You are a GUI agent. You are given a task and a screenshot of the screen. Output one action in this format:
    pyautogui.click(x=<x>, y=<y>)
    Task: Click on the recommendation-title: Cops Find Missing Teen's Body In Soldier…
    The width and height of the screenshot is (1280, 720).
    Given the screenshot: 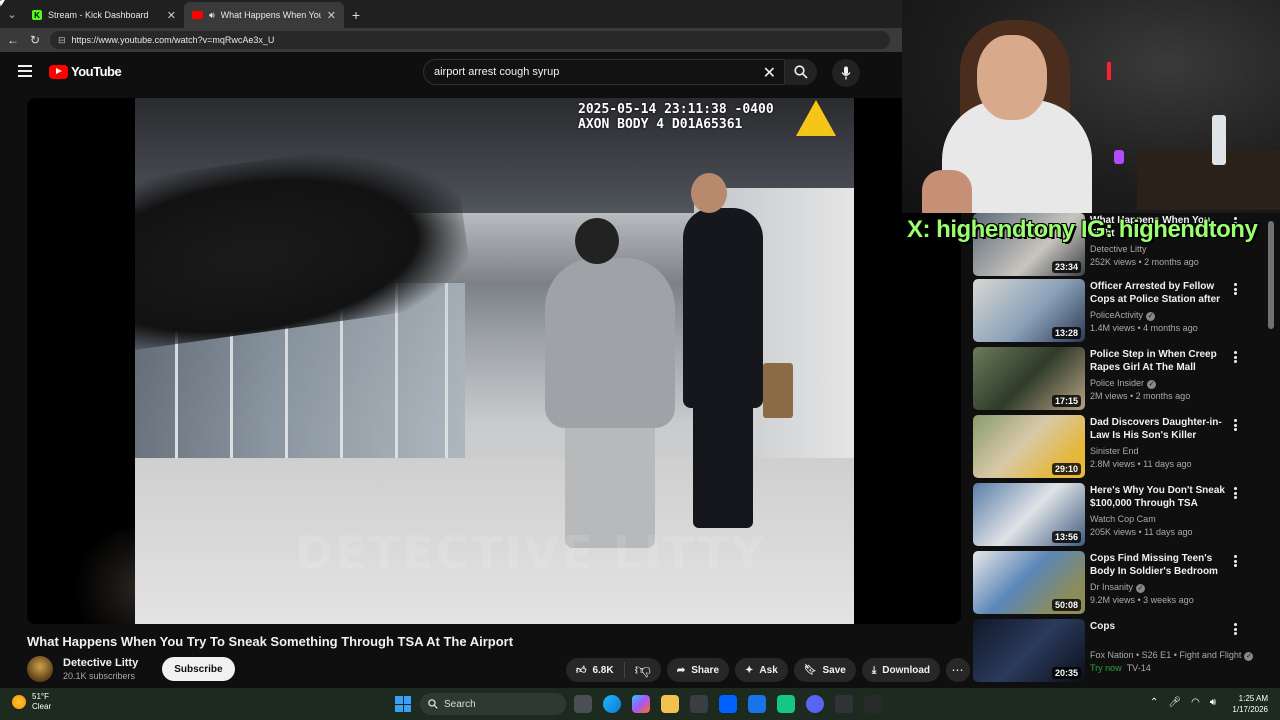 What is the action you would take?
    pyautogui.click(x=1160, y=565)
    